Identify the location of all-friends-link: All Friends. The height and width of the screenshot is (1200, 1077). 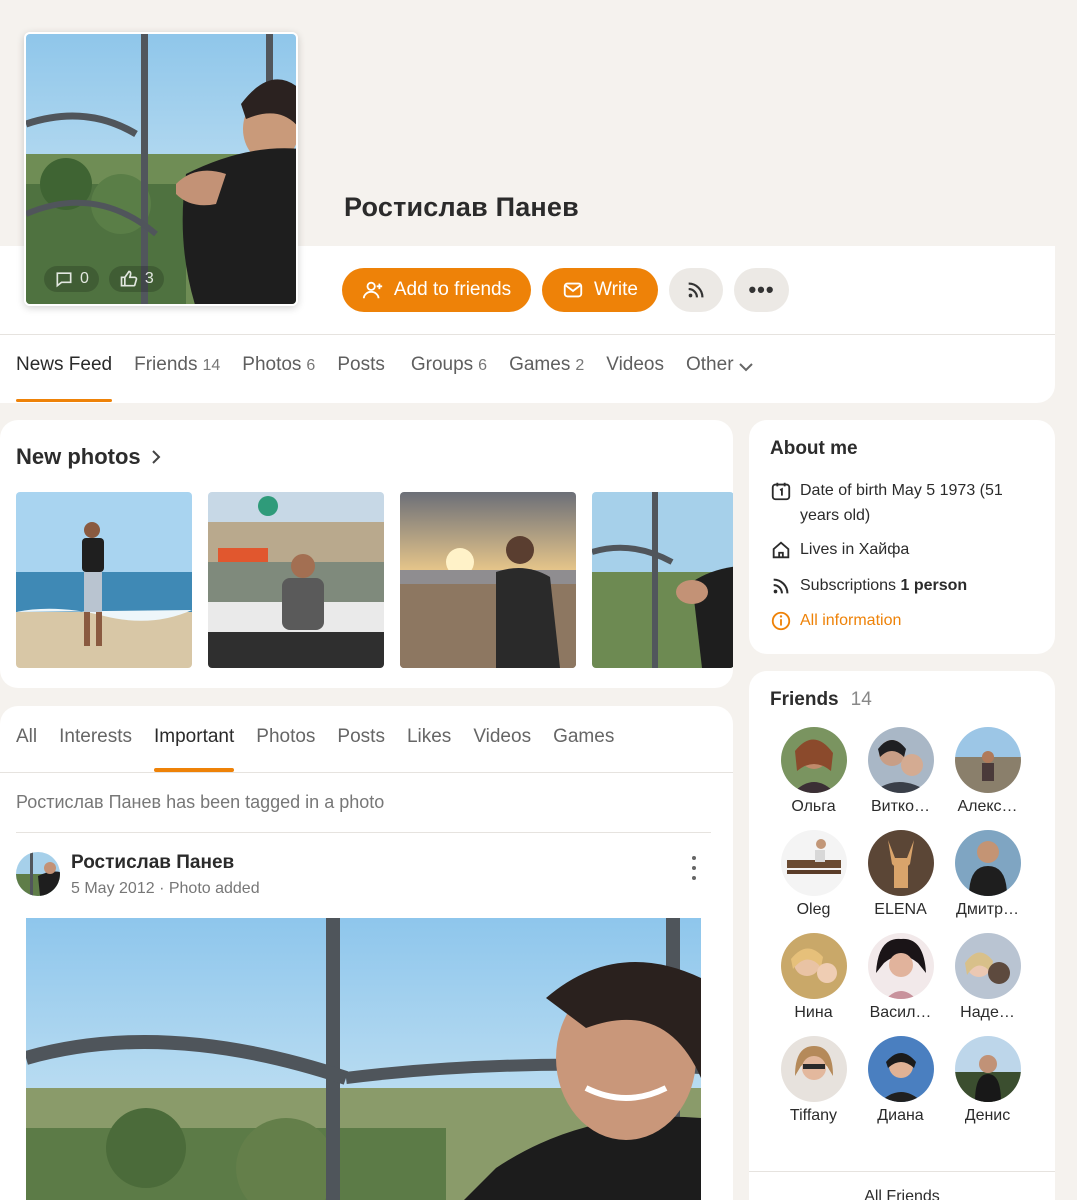
(902, 1194).